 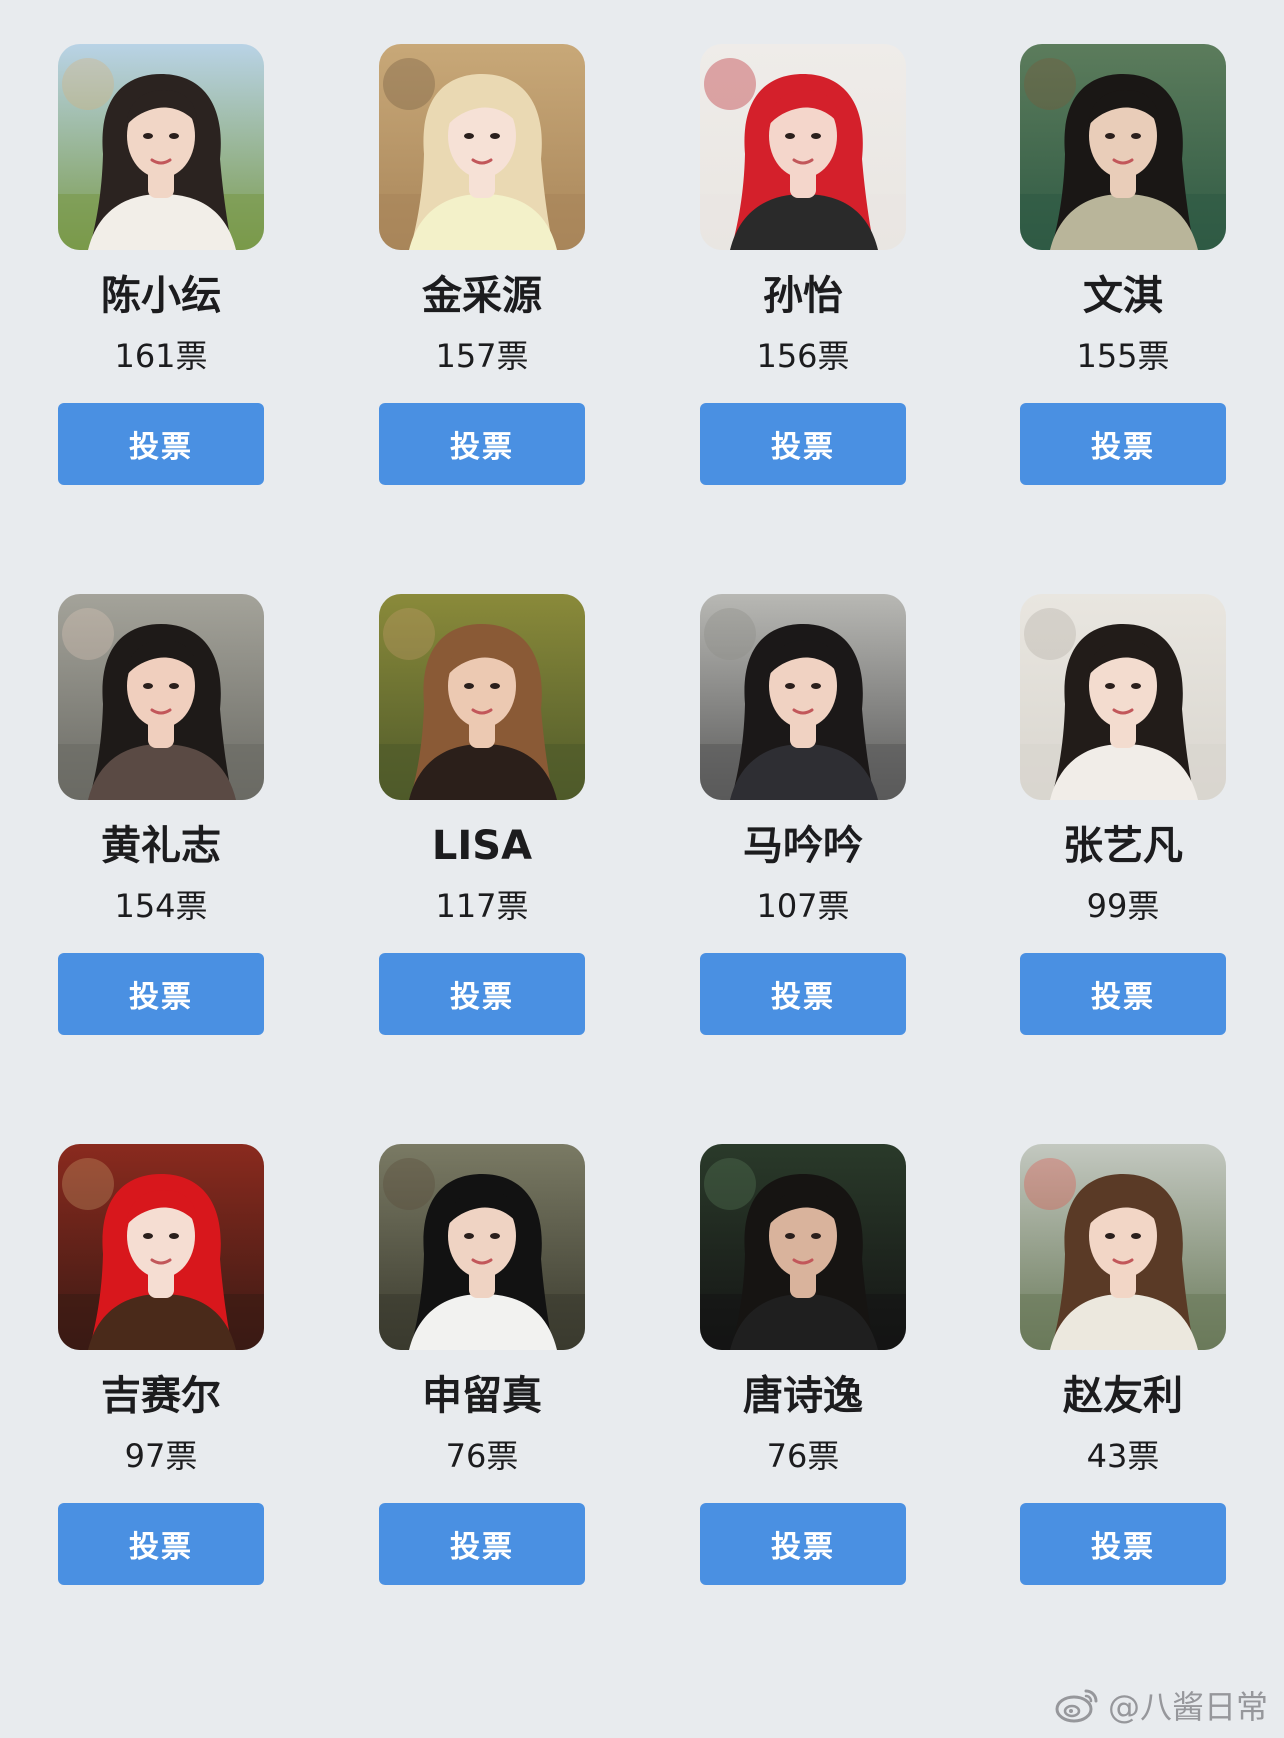 I want to click on candidate-card: 张艺凡 99票投票, so click(x=1123, y=814).